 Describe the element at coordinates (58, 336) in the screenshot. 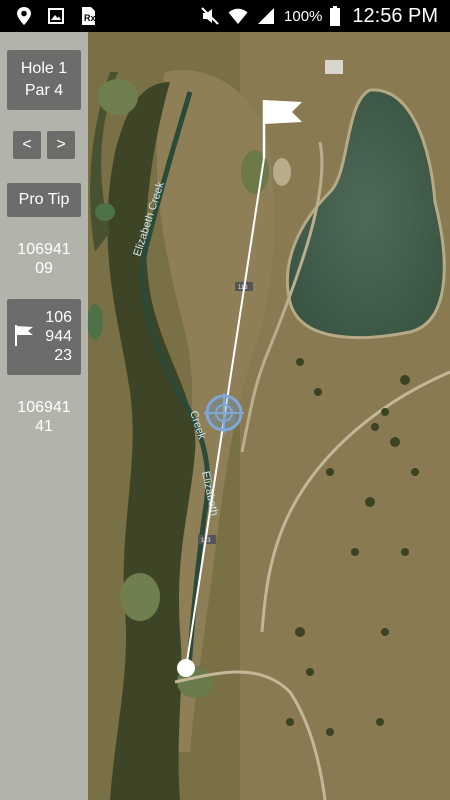

I see `distance-value-line: 944` at that location.